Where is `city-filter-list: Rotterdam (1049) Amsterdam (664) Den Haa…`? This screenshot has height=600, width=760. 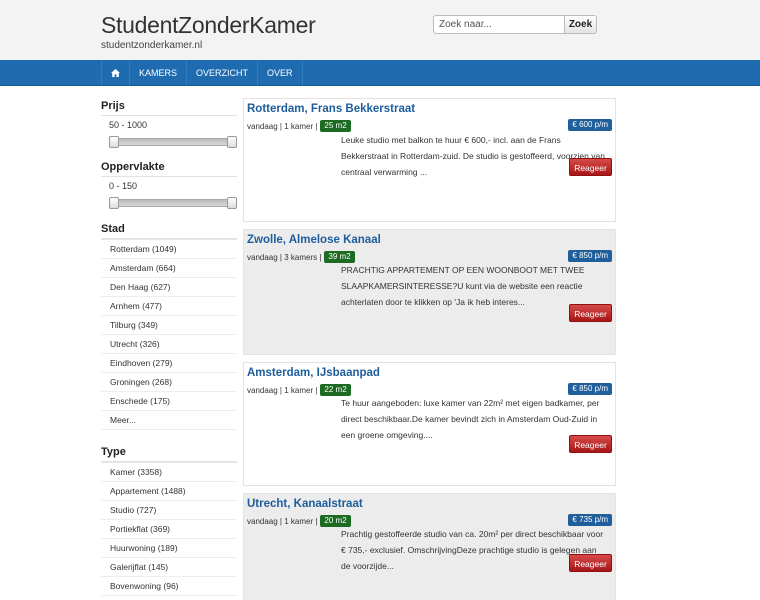 city-filter-list: Rotterdam (1049) Amsterdam (664) Den Haa… is located at coordinates (169, 334).